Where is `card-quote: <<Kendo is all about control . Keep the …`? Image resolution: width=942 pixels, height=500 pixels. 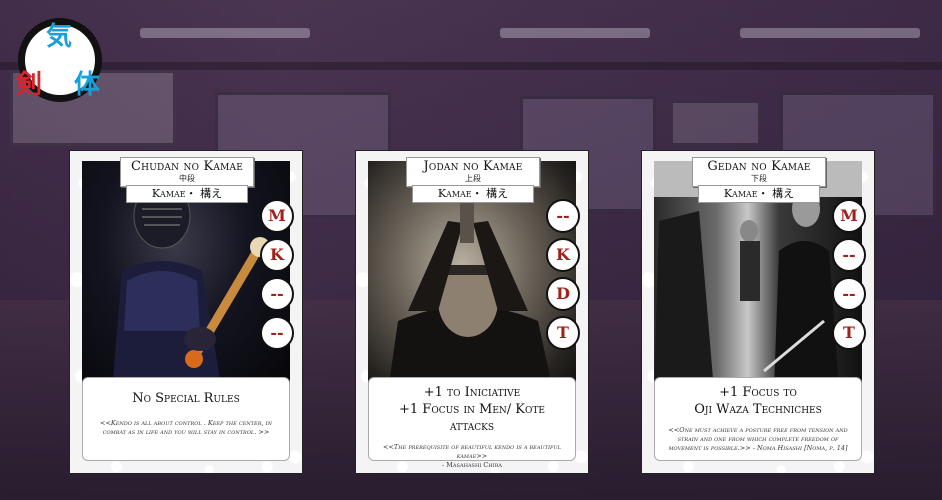 card-quote: <<Kendo is all about control . Keep the … is located at coordinates (186, 427).